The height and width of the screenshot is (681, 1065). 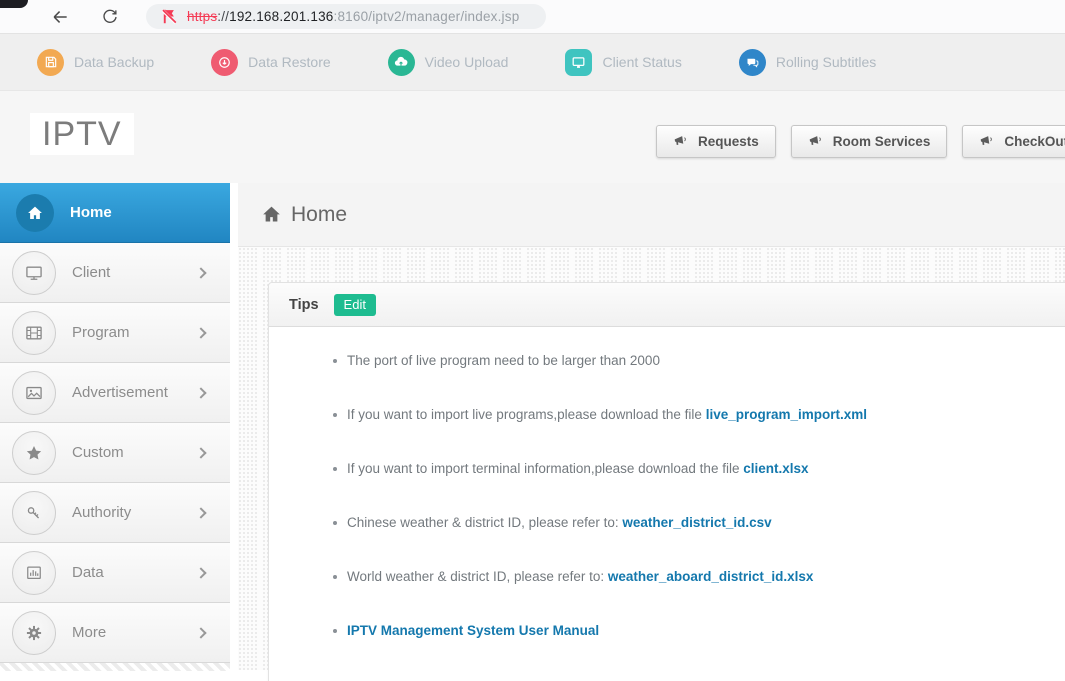 I want to click on sidebar-item-custom: Custom, so click(x=115, y=453).